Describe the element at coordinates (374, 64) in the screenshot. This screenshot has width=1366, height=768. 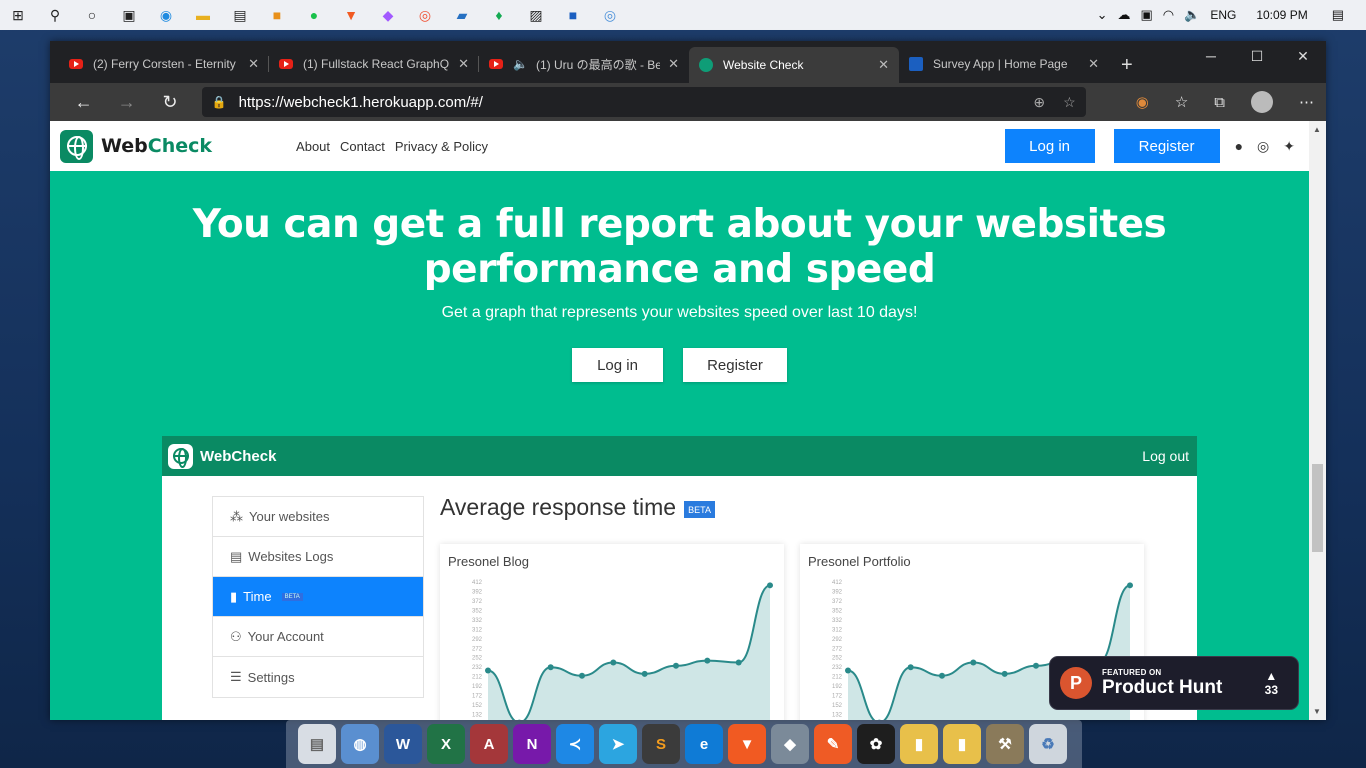
I see `tab-fullstack-react: (1) Fullstack React GraphQL ✕` at that location.